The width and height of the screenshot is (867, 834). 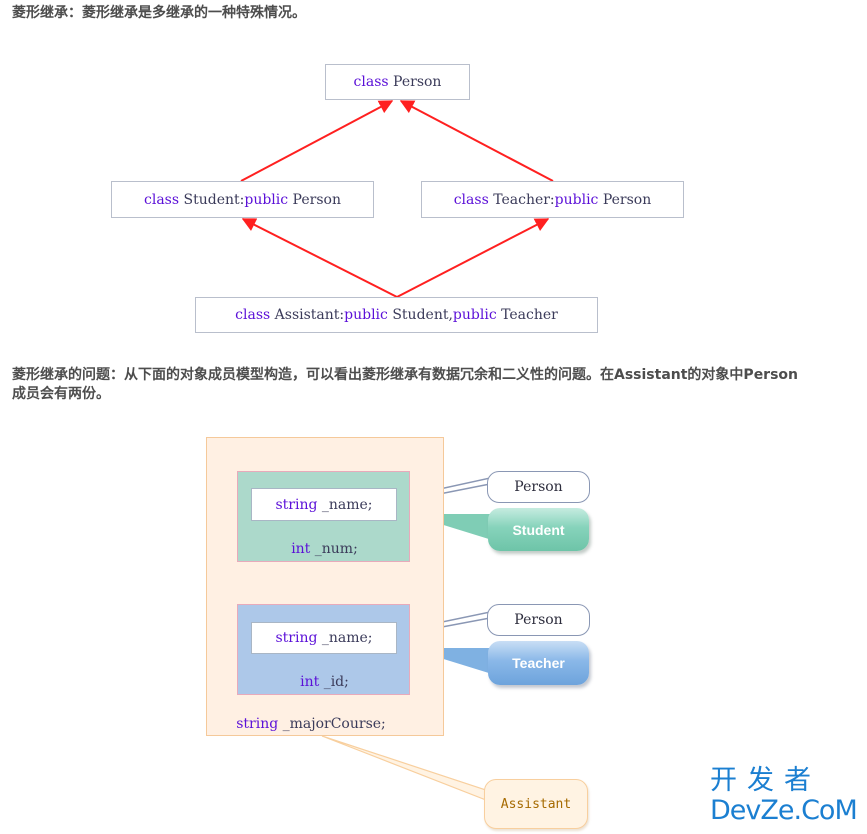 I want to click on student-subobject: string _name; int _num;, so click(x=323, y=516).